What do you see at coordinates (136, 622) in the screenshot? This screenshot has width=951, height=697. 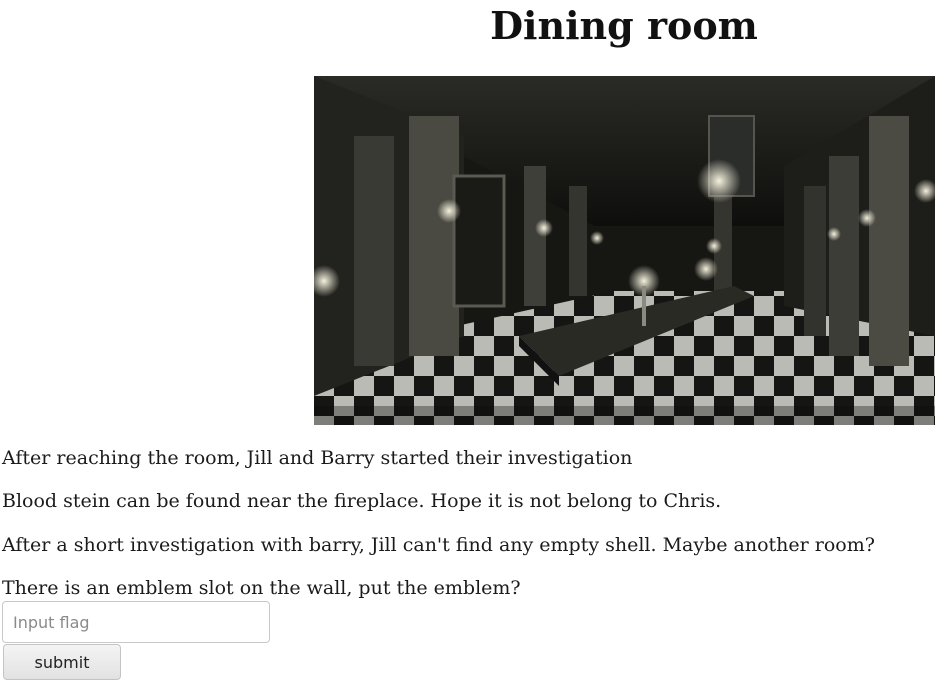 I see `flag-input` at bounding box center [136, 622].